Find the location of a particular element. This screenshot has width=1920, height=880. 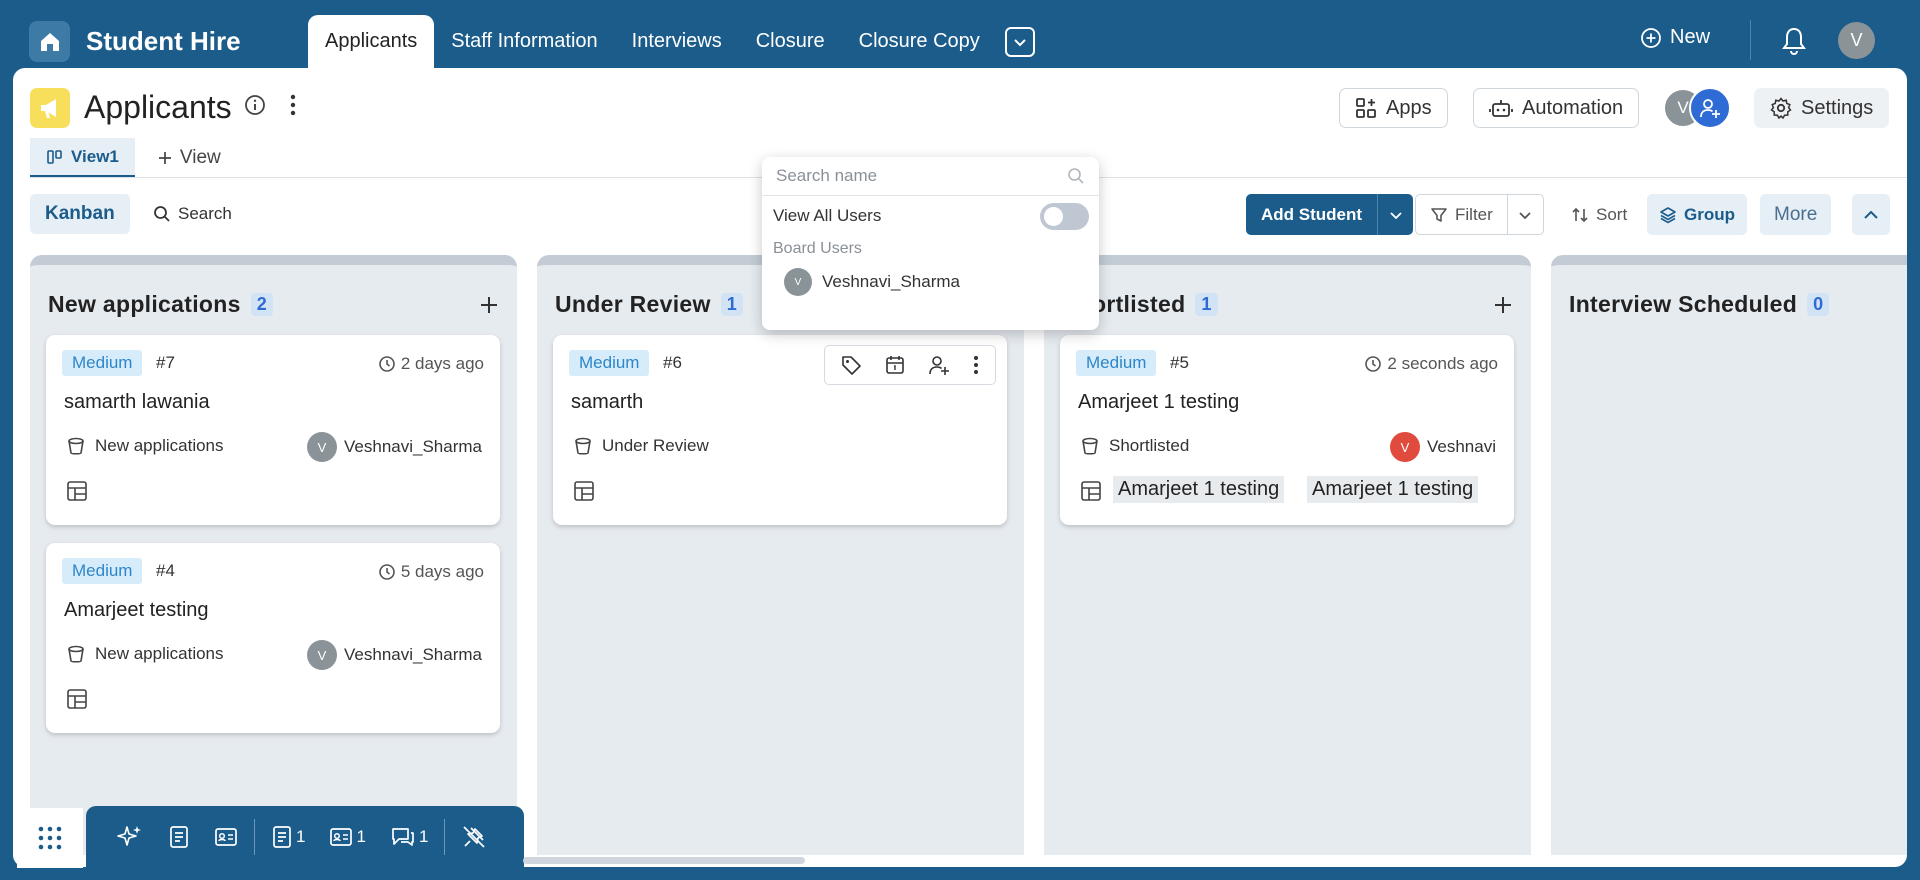

tab-interviews: Interviews is located at coordinates (677, 41).